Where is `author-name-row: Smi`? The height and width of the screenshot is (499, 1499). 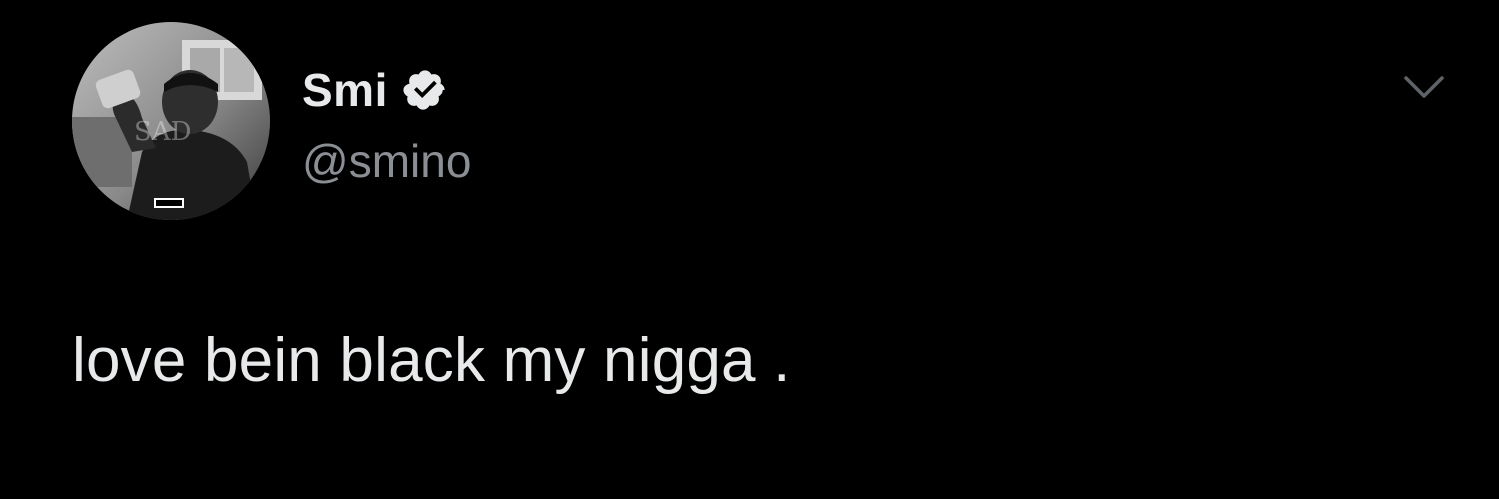 author-name-row: Smi is located at coordinates (375, 90).